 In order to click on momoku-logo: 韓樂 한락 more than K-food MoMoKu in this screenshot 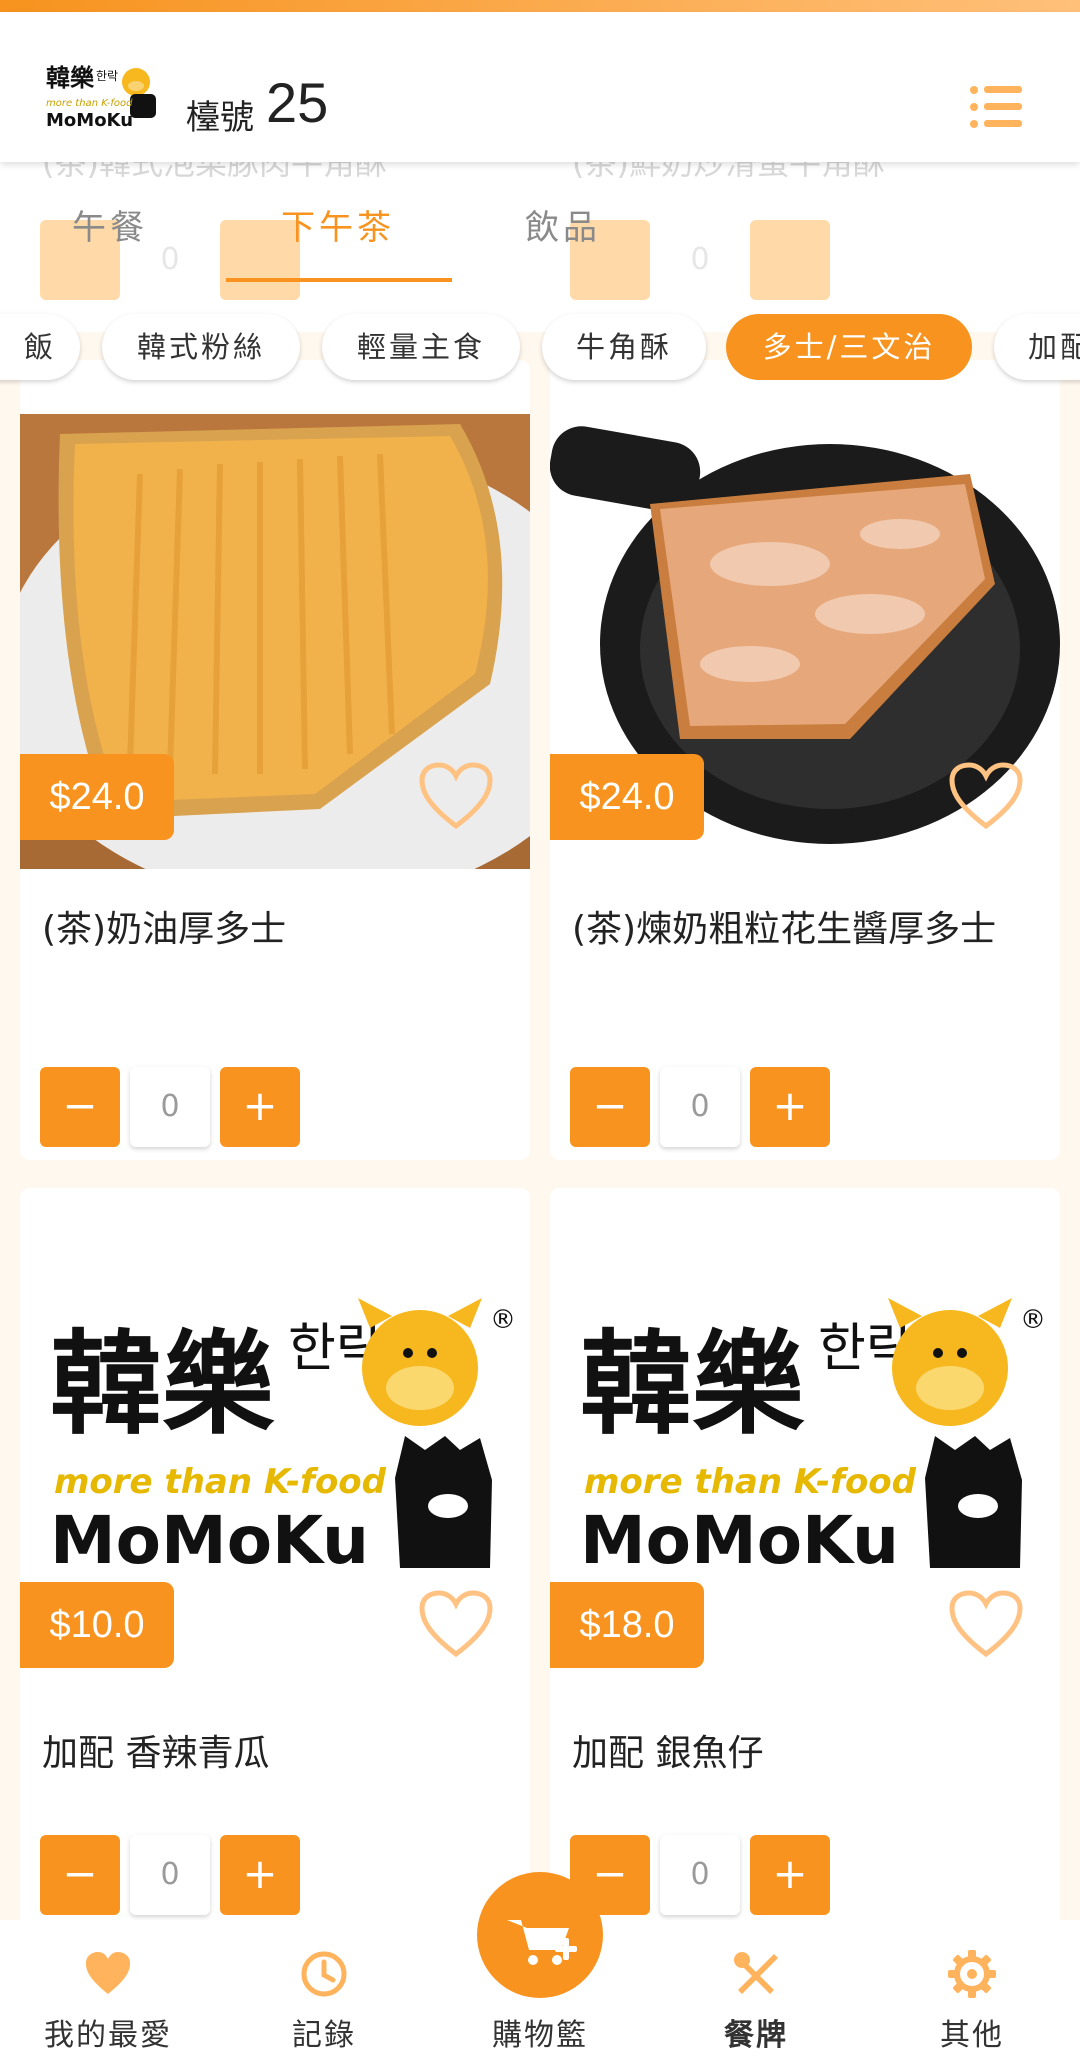, I will do `click(103, 99)`.